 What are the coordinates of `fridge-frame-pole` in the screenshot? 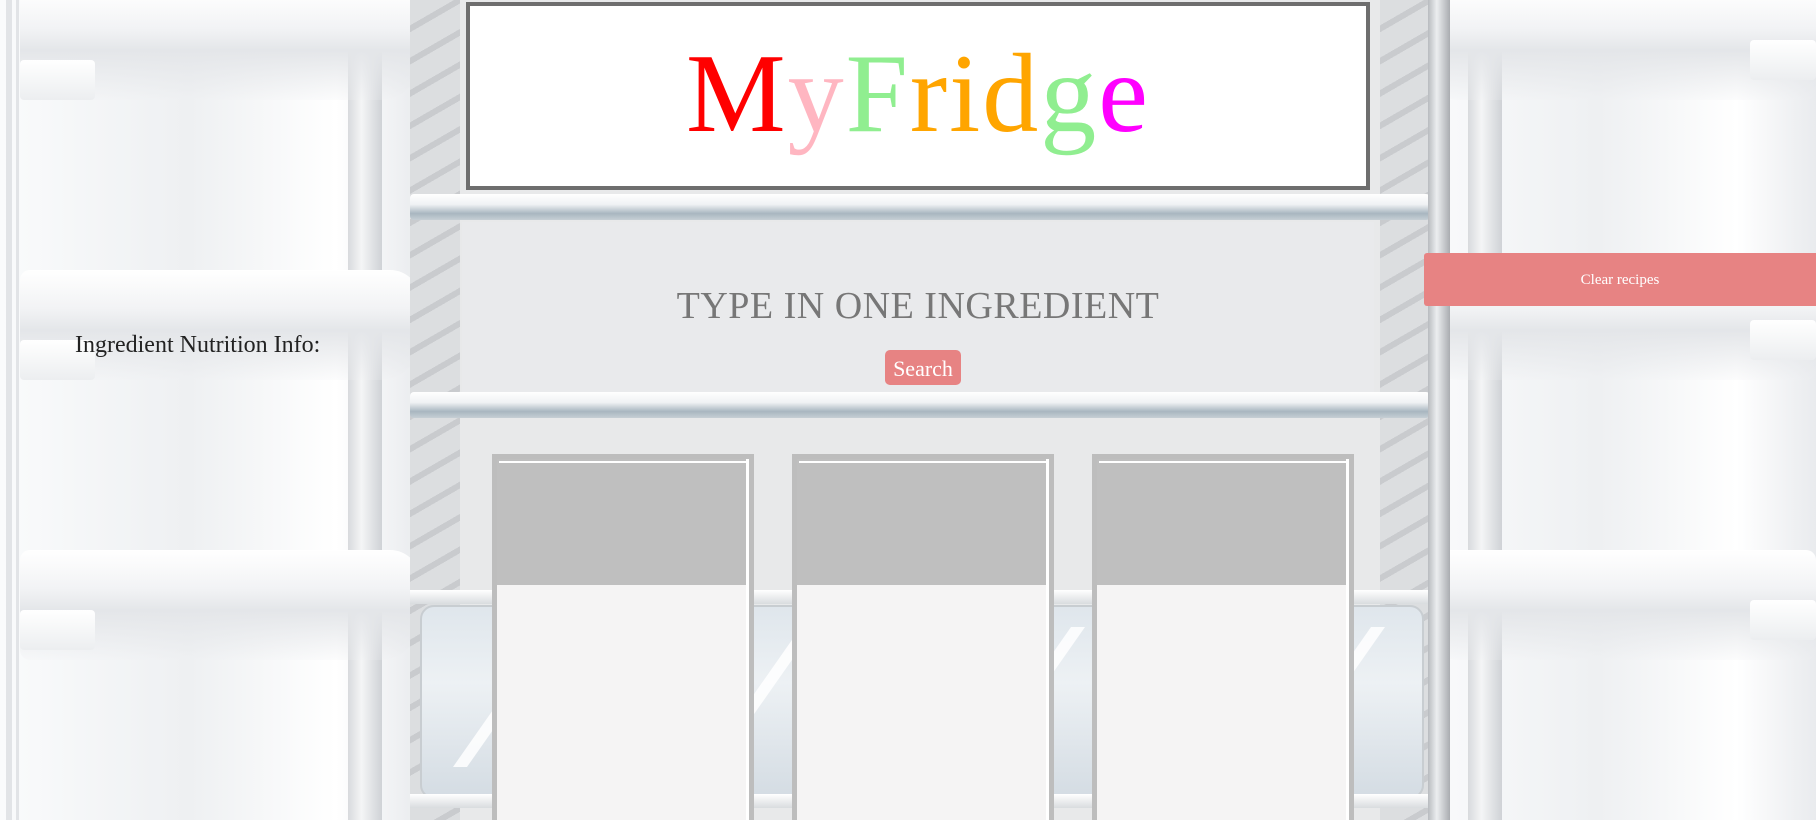 It's located at (1439, 410).